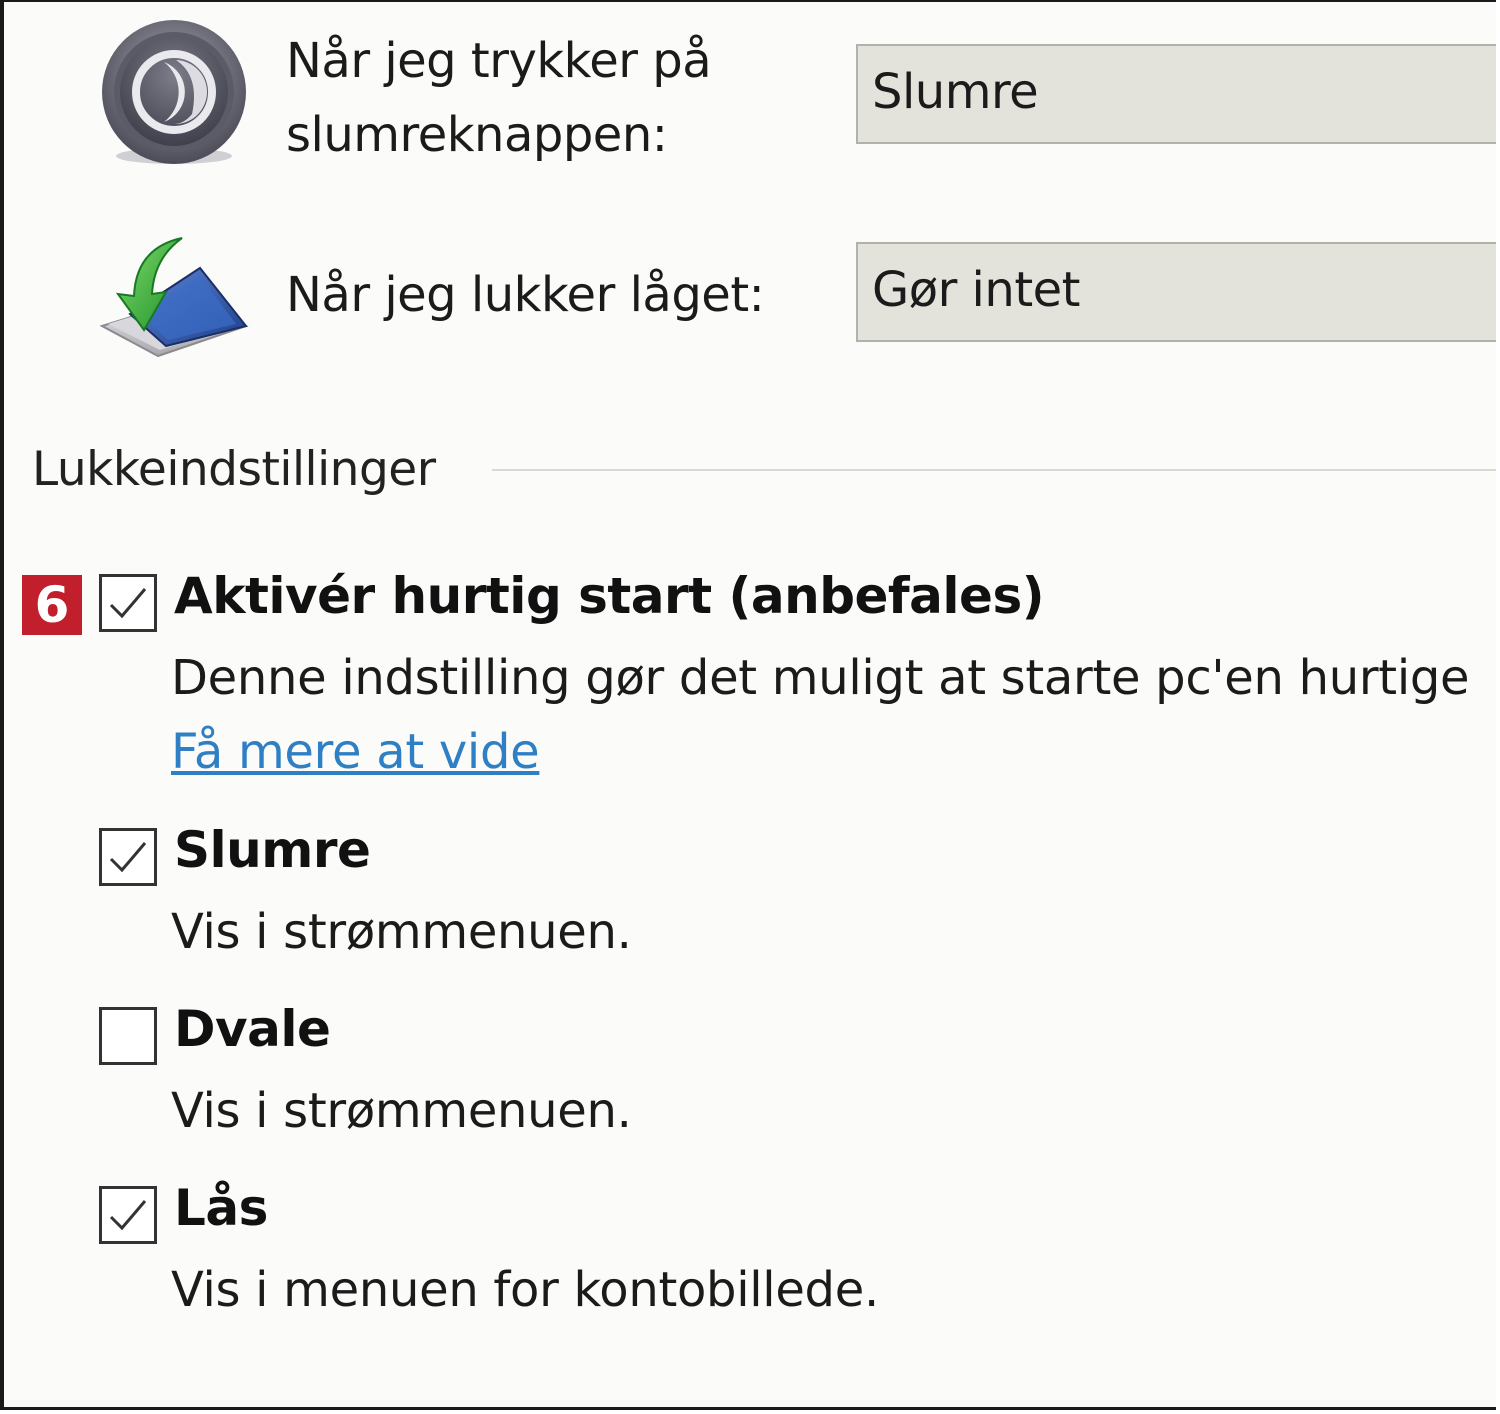 The height and width of the screenshot is (1414, 1500). What do you see at coordinates (499, 61) in the screenshot?
I see `sleep-button-label-line1: Når jeg trykker på` at bounding box center [499, 61].